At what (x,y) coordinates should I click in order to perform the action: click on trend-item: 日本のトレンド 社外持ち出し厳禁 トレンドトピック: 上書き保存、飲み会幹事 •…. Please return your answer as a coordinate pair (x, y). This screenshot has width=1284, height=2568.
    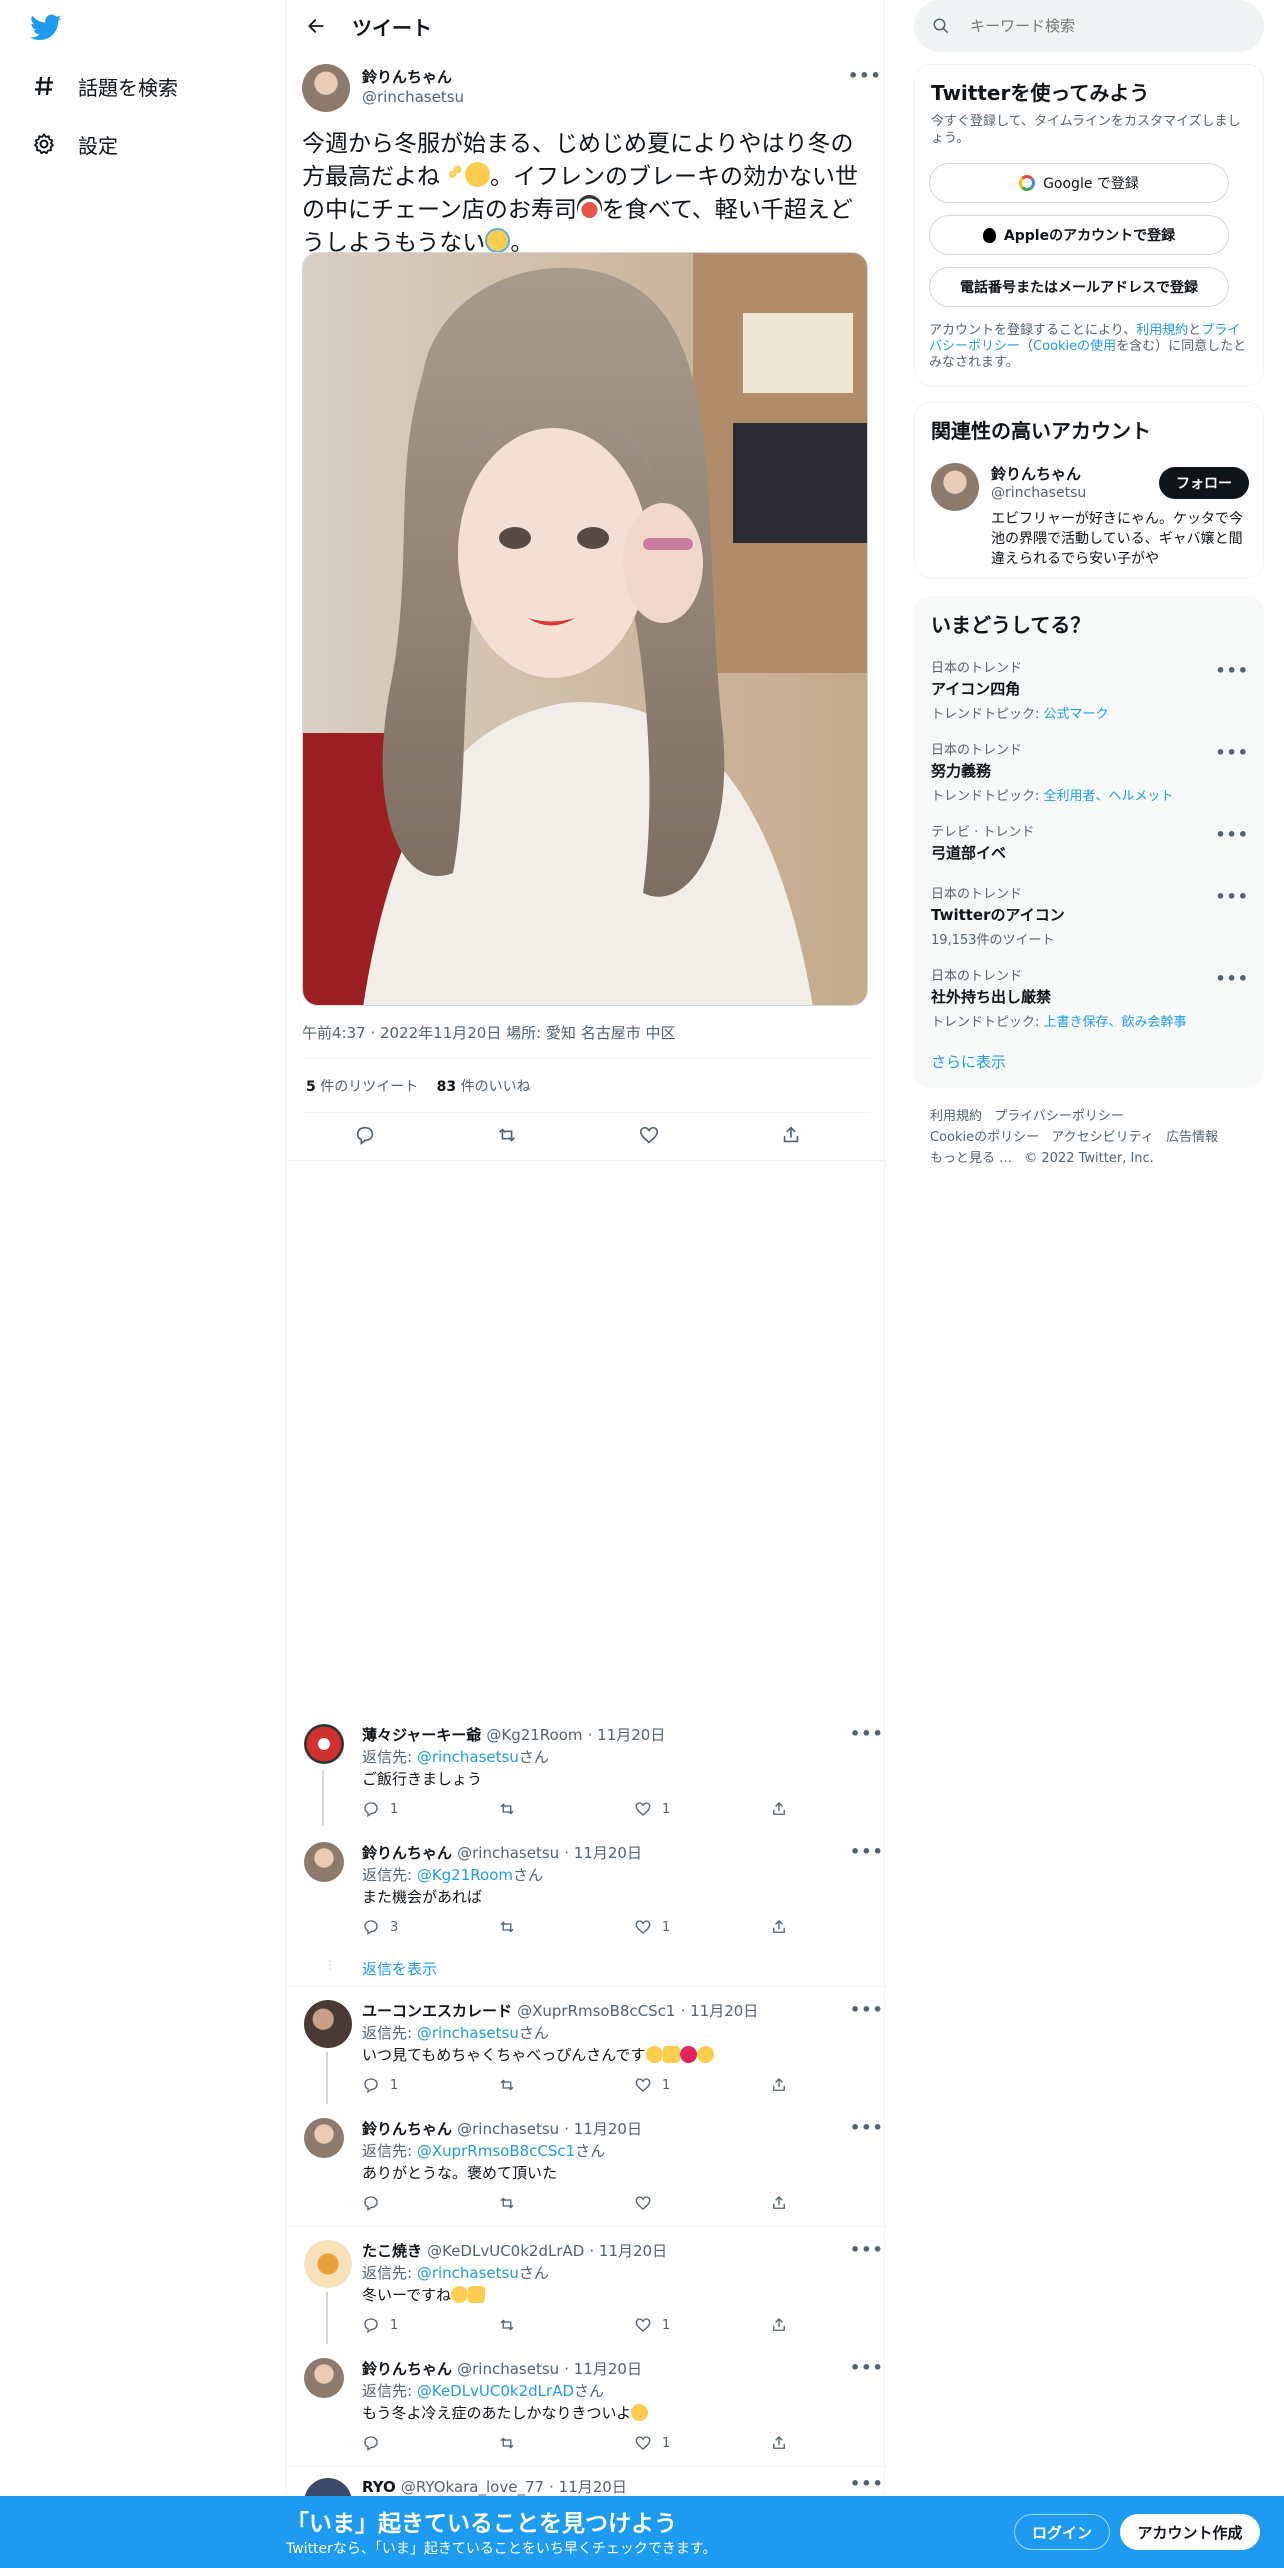
    Looking at the image, I should click on (1090, 997).